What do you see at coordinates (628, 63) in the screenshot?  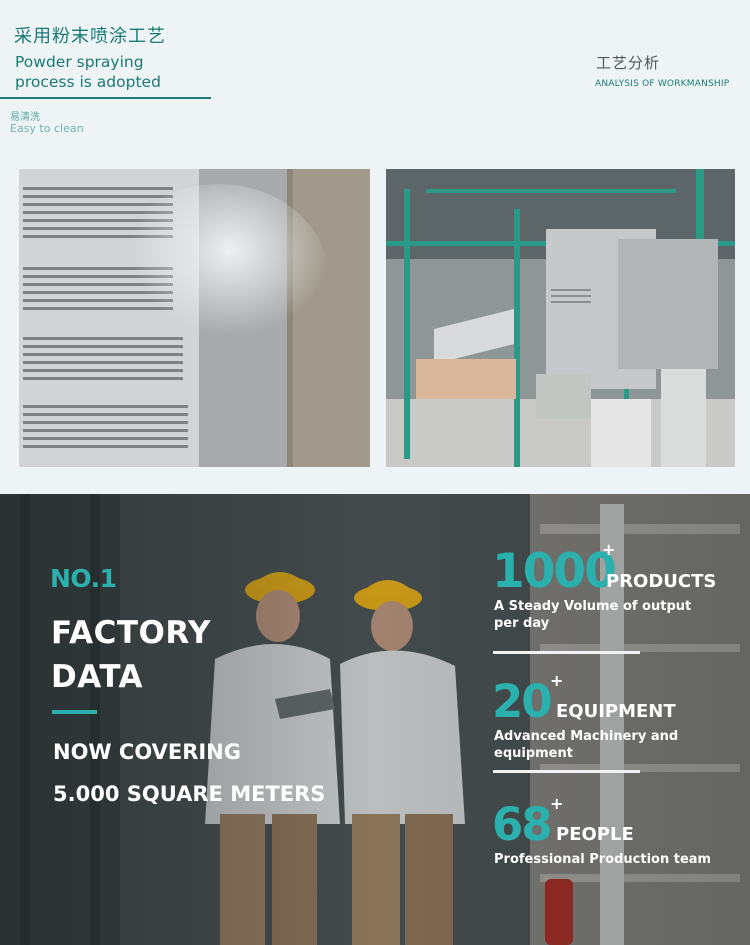 I see `analysis-title-cn: 工艺分析` at bounding box center [628, 63].